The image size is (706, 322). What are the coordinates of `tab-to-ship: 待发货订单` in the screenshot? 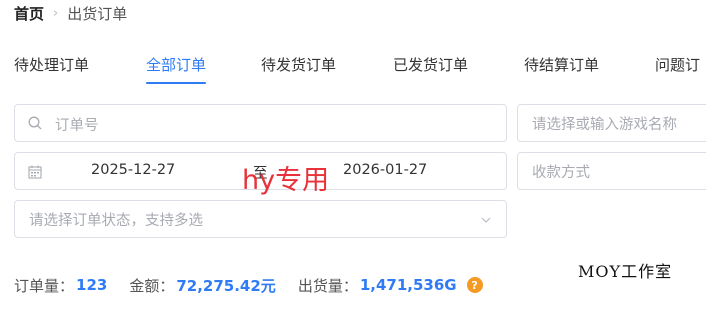 It's located at (298, 67).